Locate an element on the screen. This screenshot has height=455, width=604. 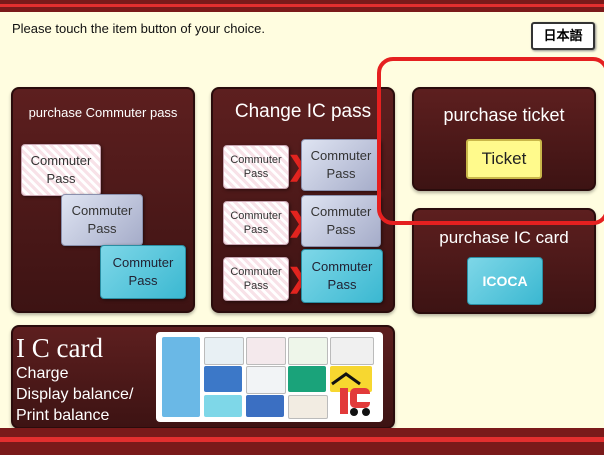
top-border-bar is located at coordinates (302, 6).